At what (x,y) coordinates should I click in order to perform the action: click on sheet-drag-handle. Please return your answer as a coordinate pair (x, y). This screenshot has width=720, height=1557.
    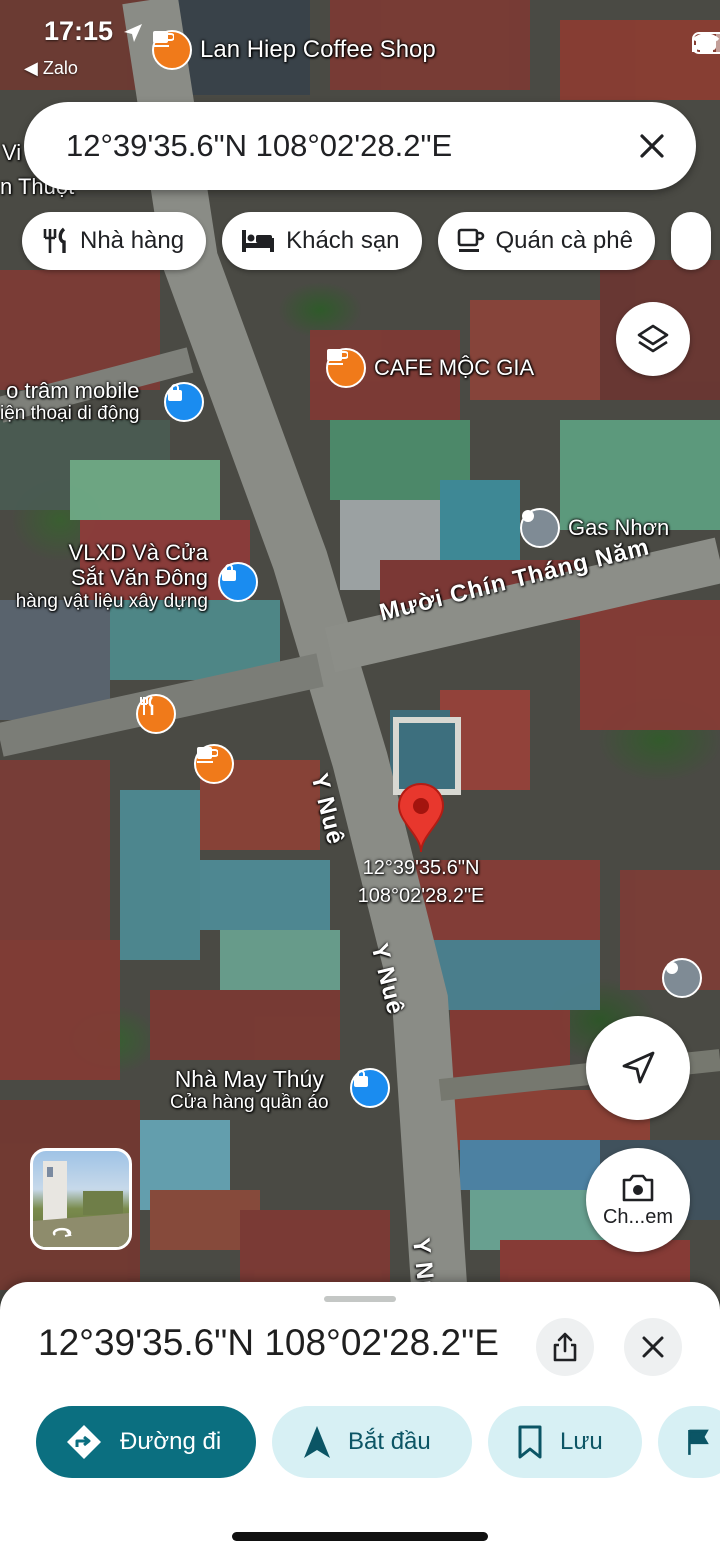
    Looking at the image, I should click on (360, 1299).